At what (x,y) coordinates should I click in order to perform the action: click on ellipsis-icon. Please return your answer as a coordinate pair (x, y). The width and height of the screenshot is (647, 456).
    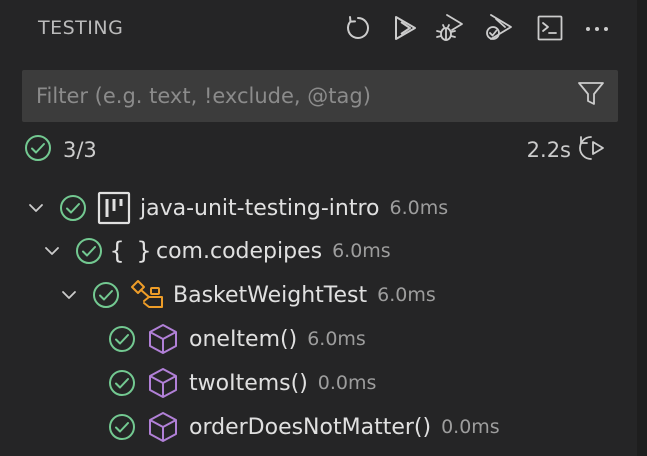
    Looking at the image, I should click on (597, 28).